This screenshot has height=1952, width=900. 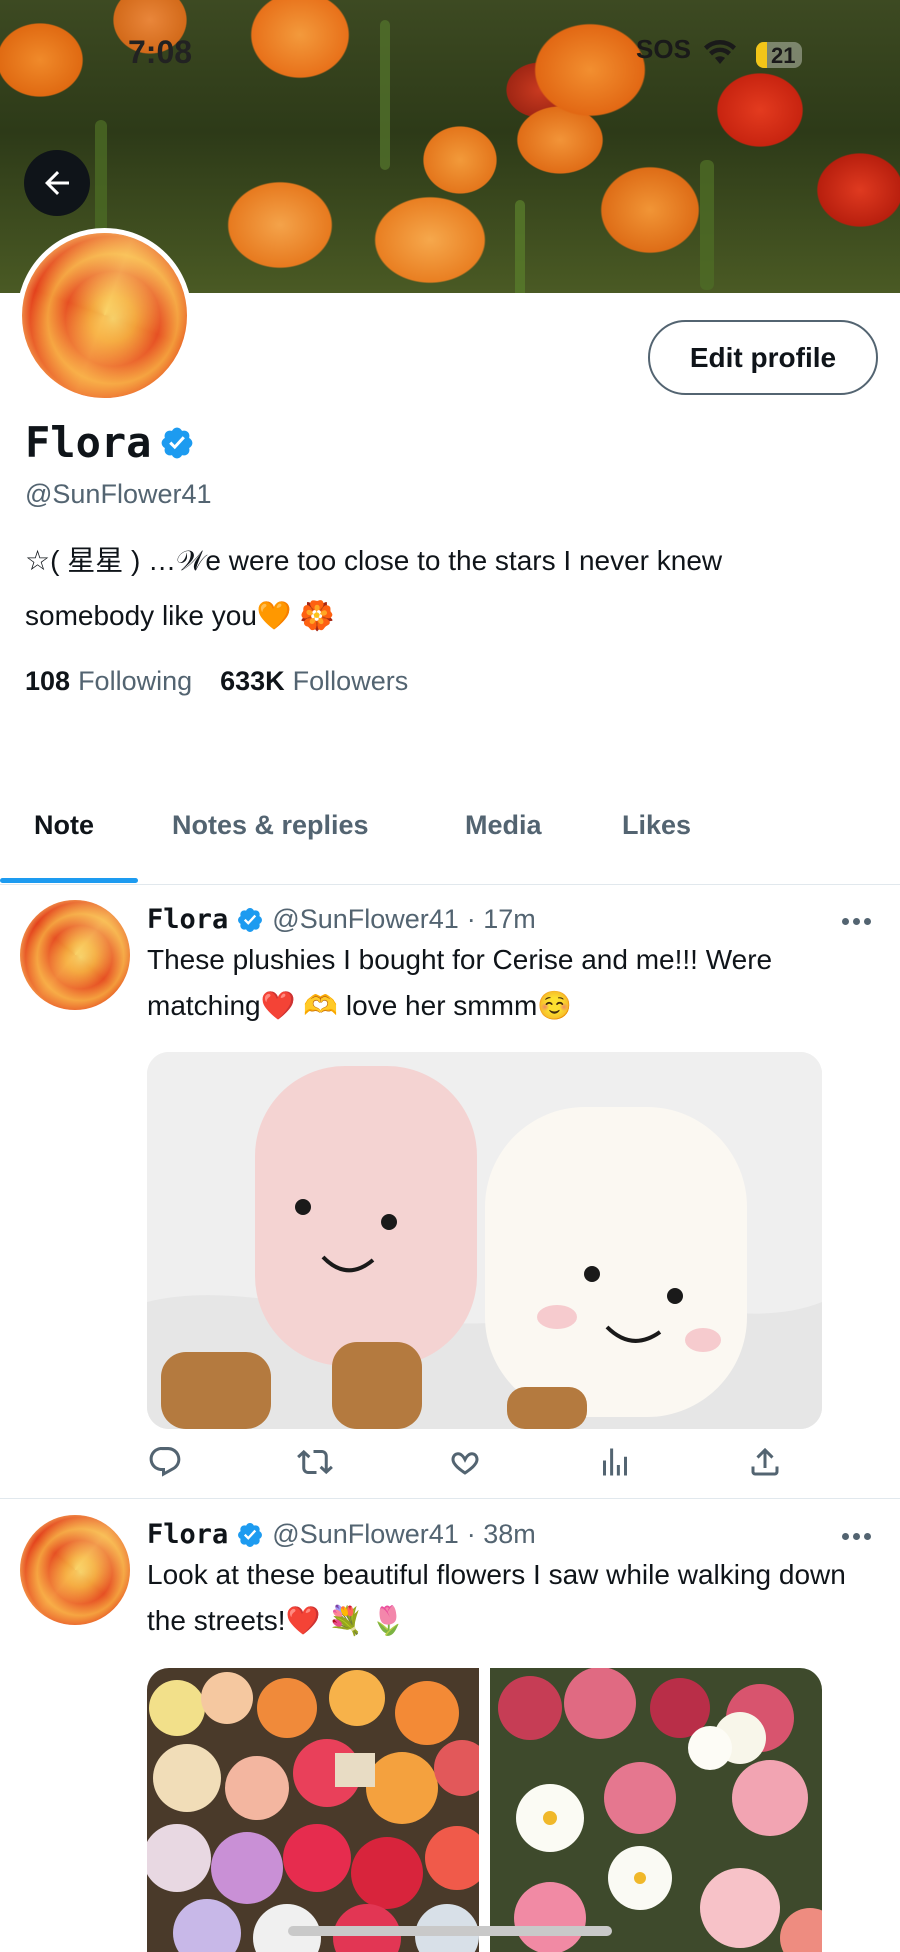 I want to click on post-media-plushies, so click(x=484, y=1240).